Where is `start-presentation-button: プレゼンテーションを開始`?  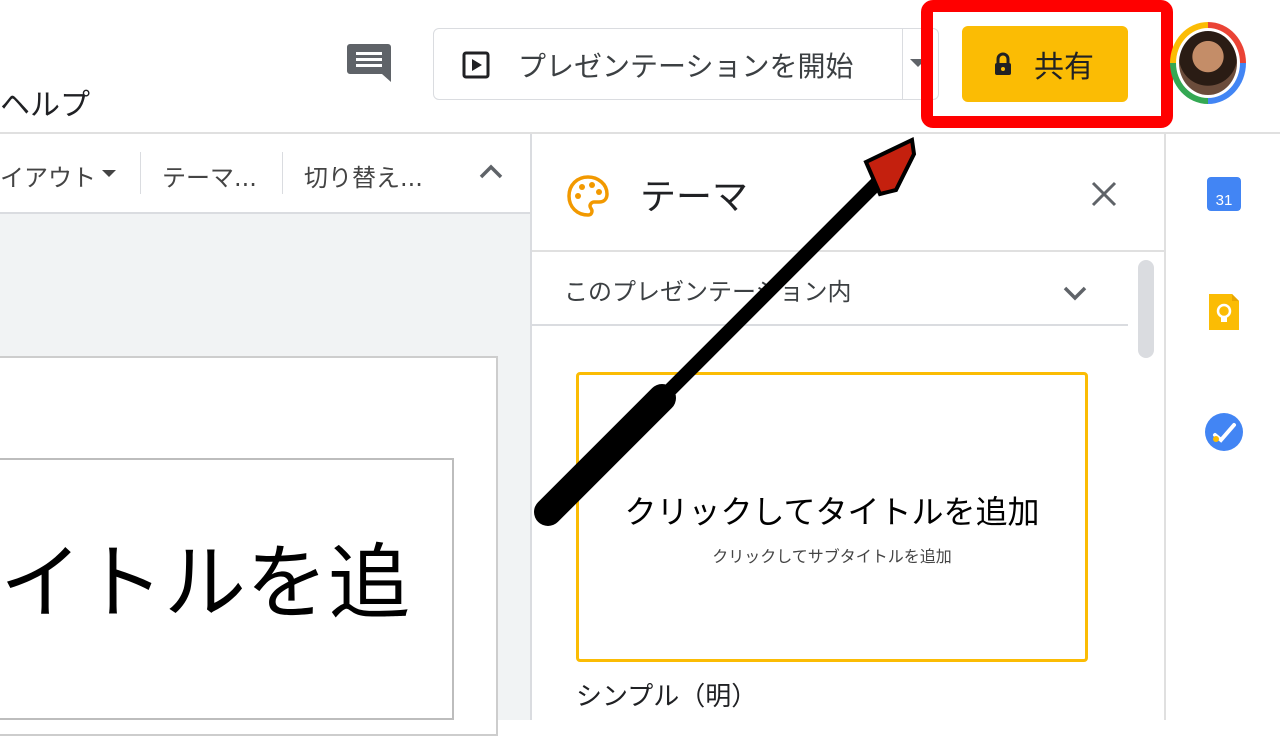 start-presentation-button: プレゼンテーションを開始 is located at coordinates (686, 64).